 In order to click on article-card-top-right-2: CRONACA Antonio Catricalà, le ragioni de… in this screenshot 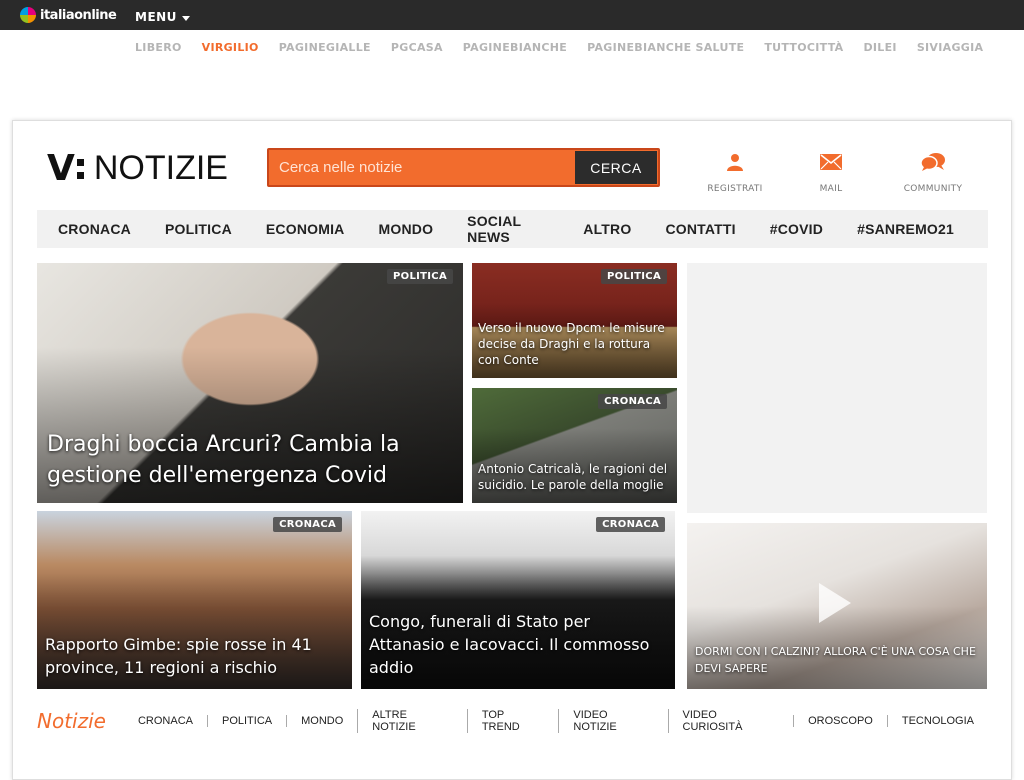, I will do `click(574, 445)`.